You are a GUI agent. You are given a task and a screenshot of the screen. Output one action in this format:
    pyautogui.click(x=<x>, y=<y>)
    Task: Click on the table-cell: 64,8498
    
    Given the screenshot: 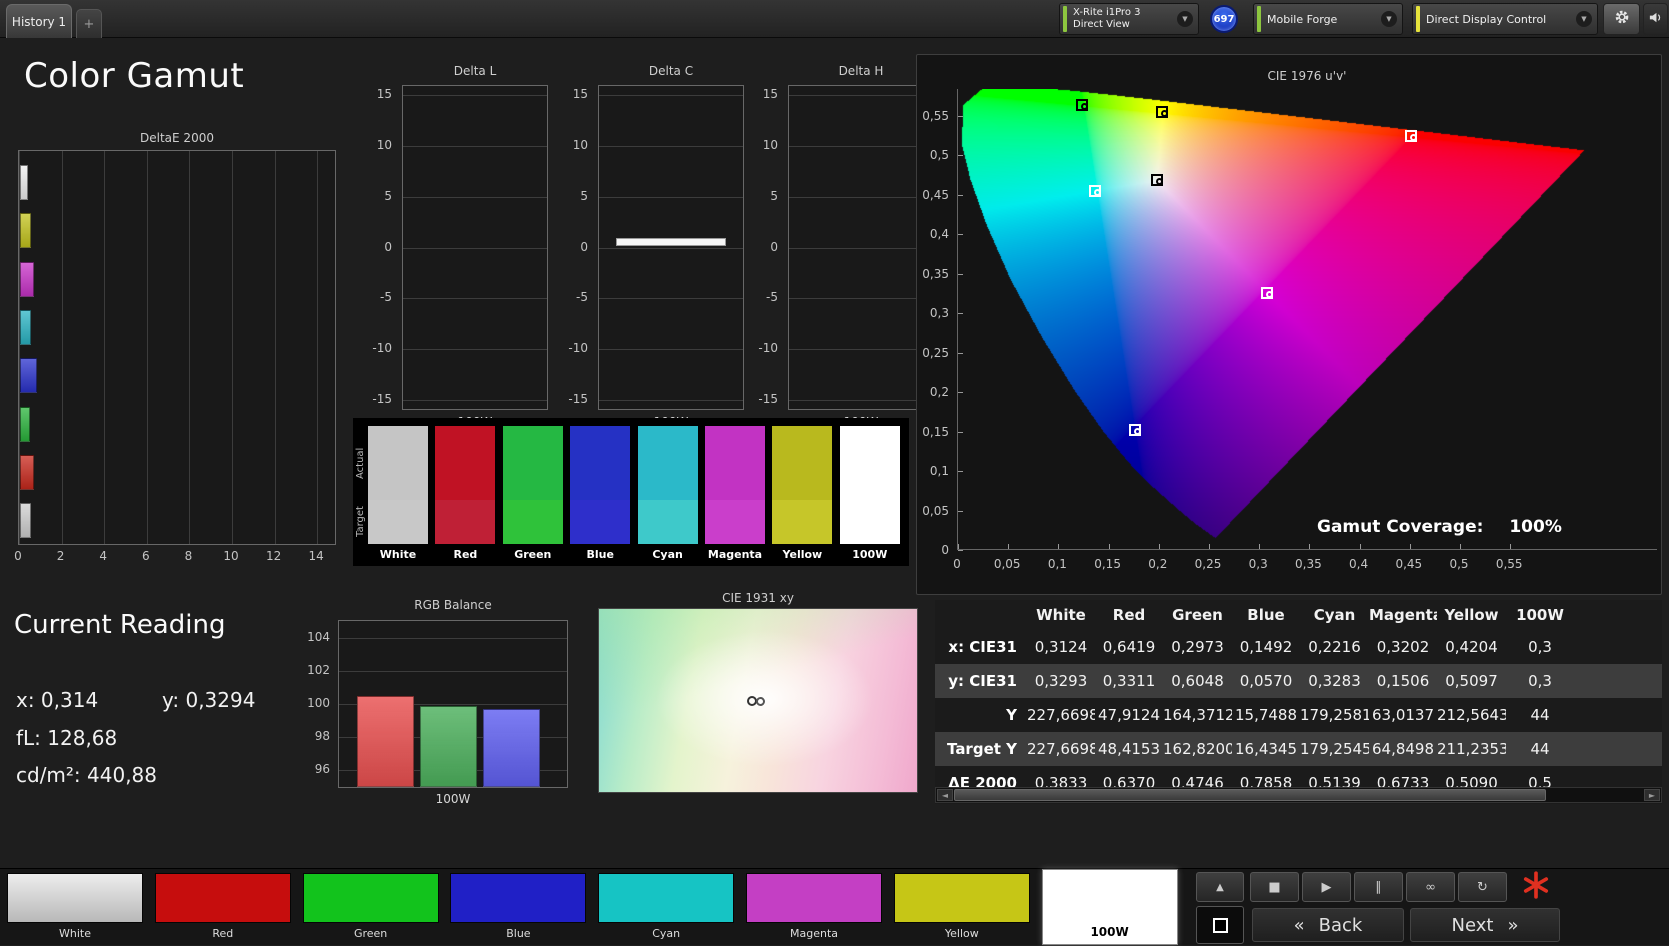 What is the action you would take?
    pyautogui.click(x=1403, y=749)
    